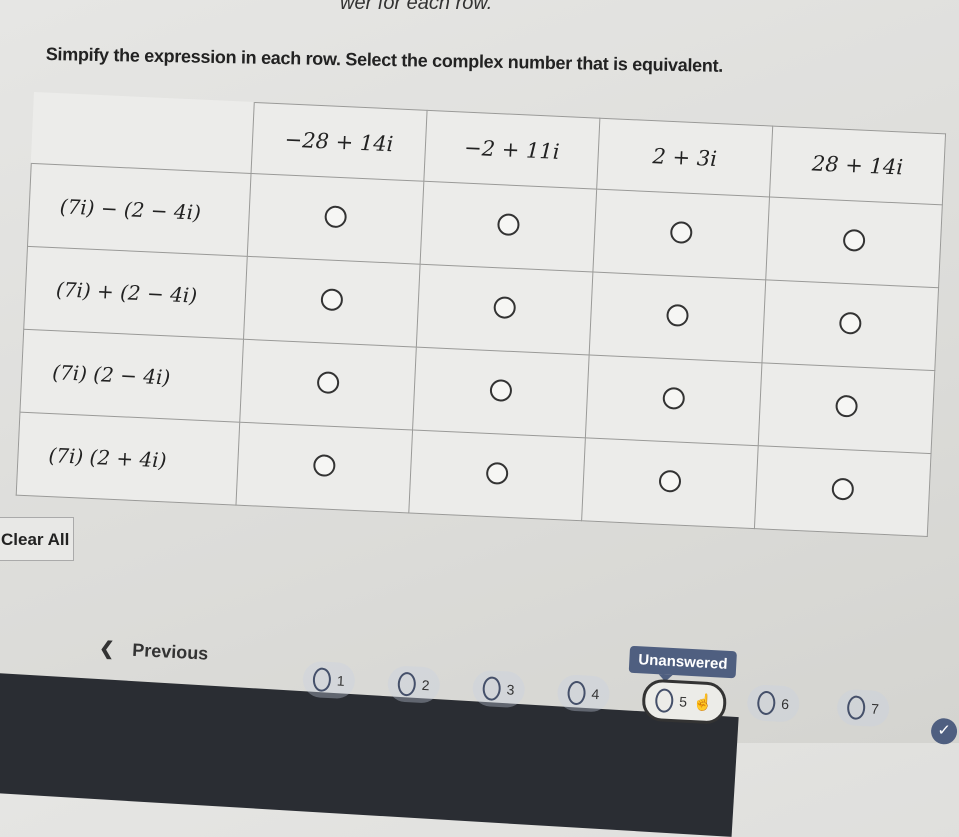 The width and height of the screenshot is (959, 837). What do you see at coordinates (857, 165) in the screenshot?
I see `column-header: 28 + 14i` at bounding box center [857, 165].